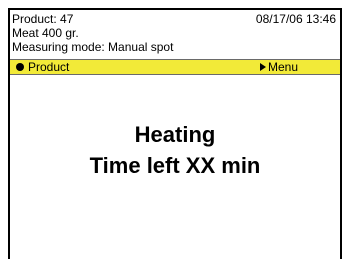 The height and width of the screenshot is (259, 348). I want to click on measuring-mode: Measuring mode: Manual spot, so click(93, 47).